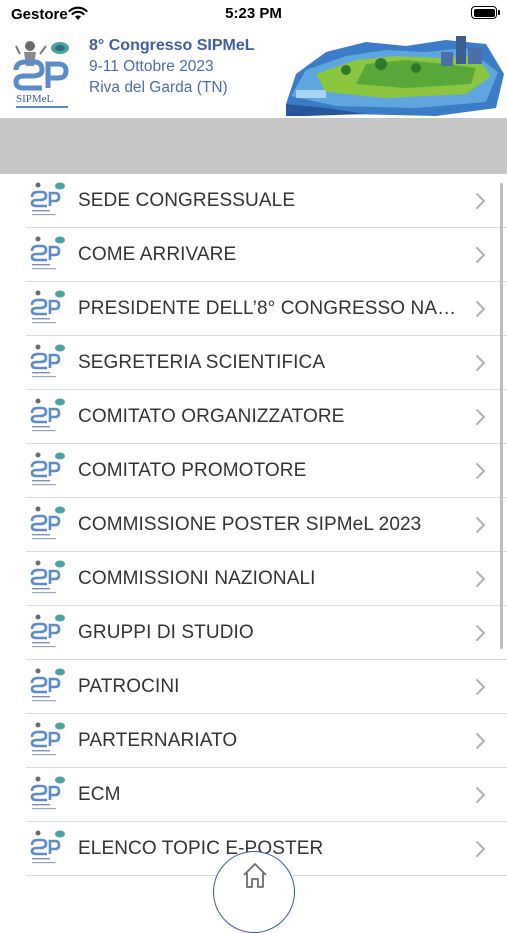 The height and width of the screenshot is (933, 507). I want to click on battery-icon, so click(485, 12).